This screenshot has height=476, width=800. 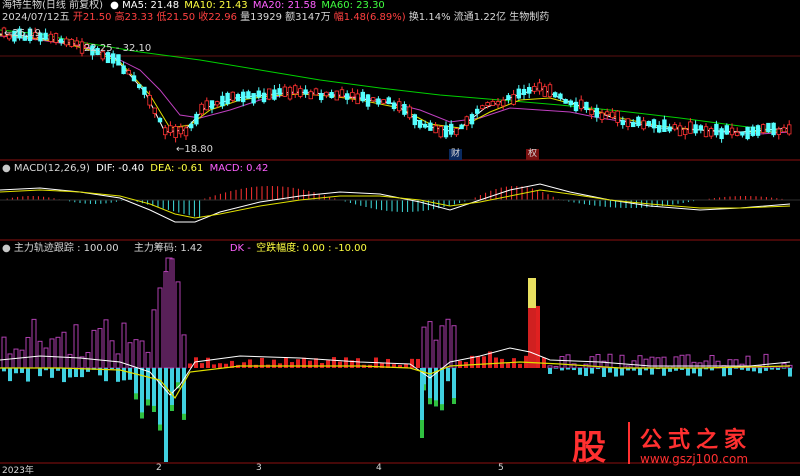 I want to click on dif-line, so click(x=395, y=203).